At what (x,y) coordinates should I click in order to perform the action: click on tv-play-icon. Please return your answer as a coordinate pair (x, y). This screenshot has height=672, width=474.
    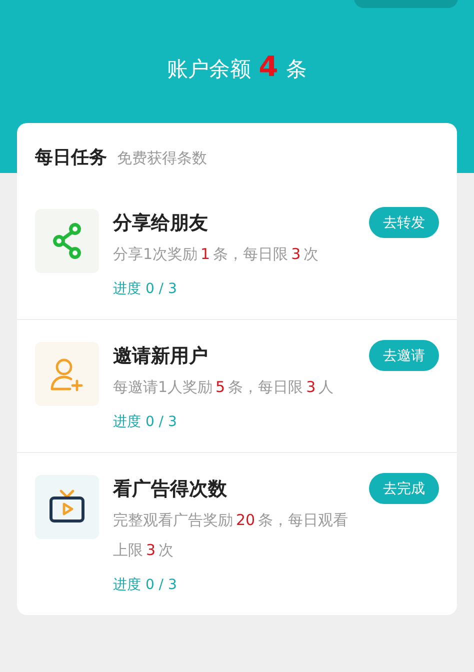
    Looking at the image, I should click on (67, 507).